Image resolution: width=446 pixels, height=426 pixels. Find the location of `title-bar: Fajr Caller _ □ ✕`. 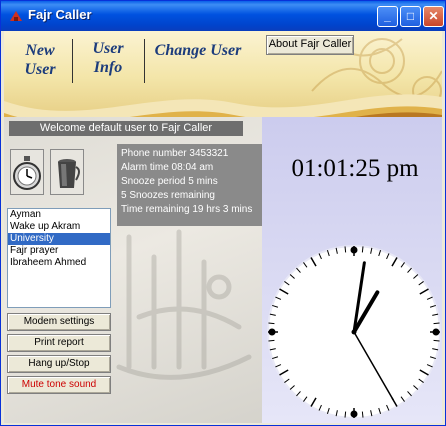

title-bar: Fajr Caller _ □ ✕ is located at coordinates (223, 16).